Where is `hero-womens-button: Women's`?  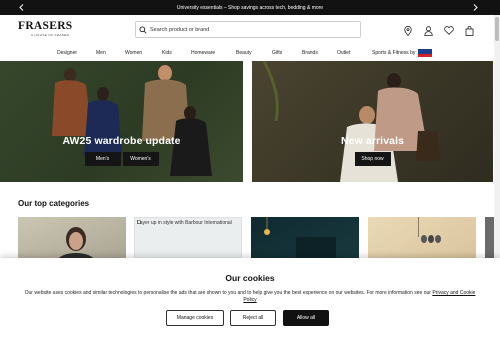
hero-womens-button: Women's is located at coordinates (140, 159).